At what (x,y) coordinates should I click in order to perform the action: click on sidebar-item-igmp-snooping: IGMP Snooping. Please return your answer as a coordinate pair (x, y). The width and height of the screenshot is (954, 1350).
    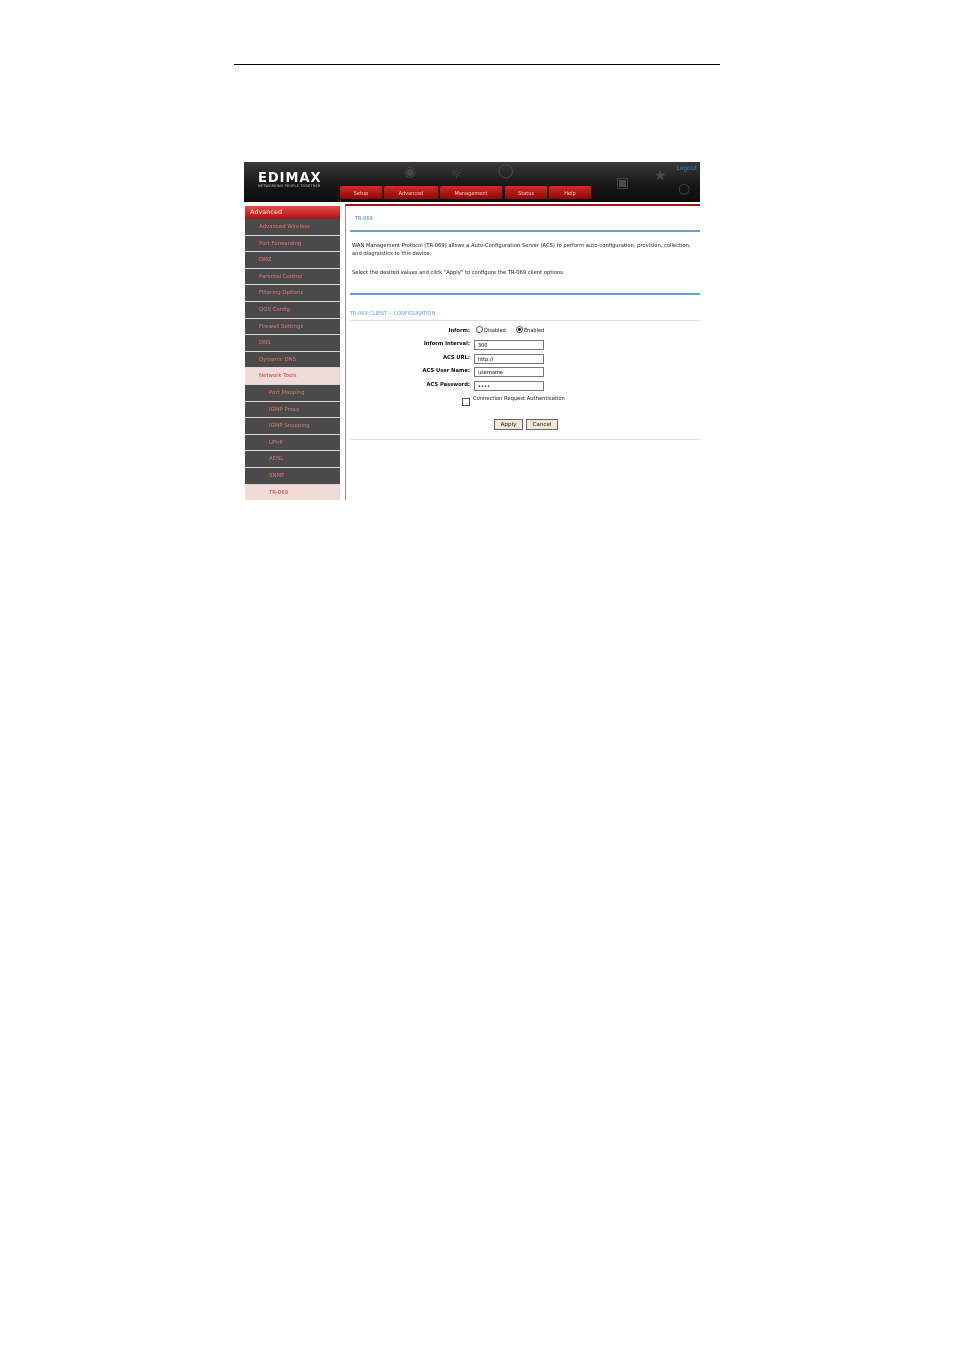
    Looking at the image, I should click on (292, 426).